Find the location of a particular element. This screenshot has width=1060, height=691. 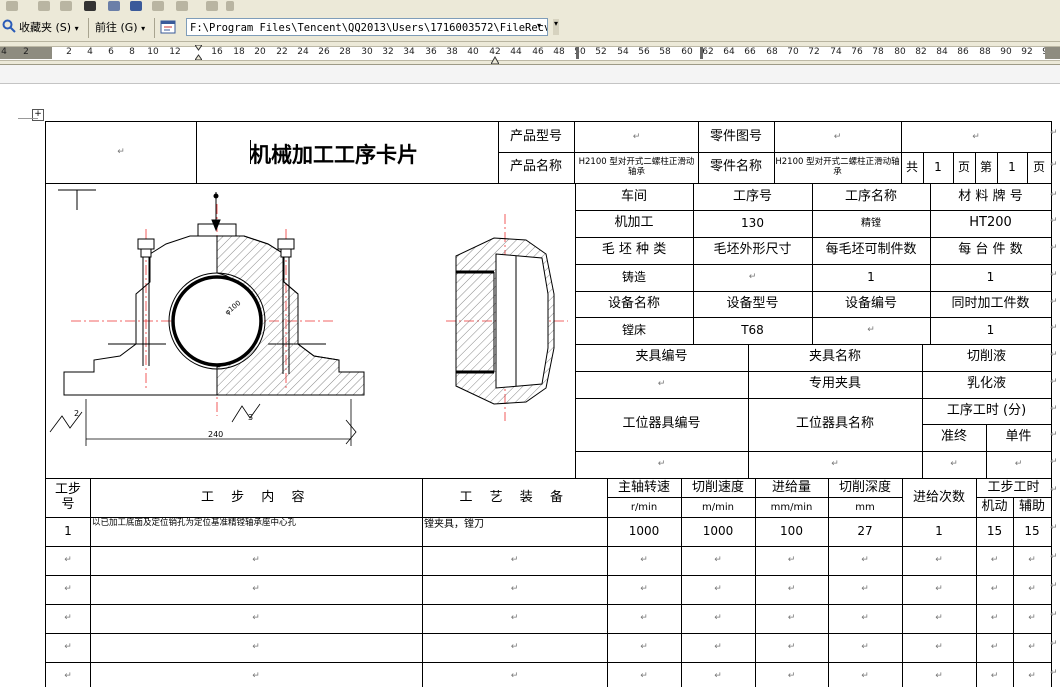

row1-content: 以已加工底面及定位销孔为定位基准精镗轴承座中心孔 is located at coordinates (256, 531).